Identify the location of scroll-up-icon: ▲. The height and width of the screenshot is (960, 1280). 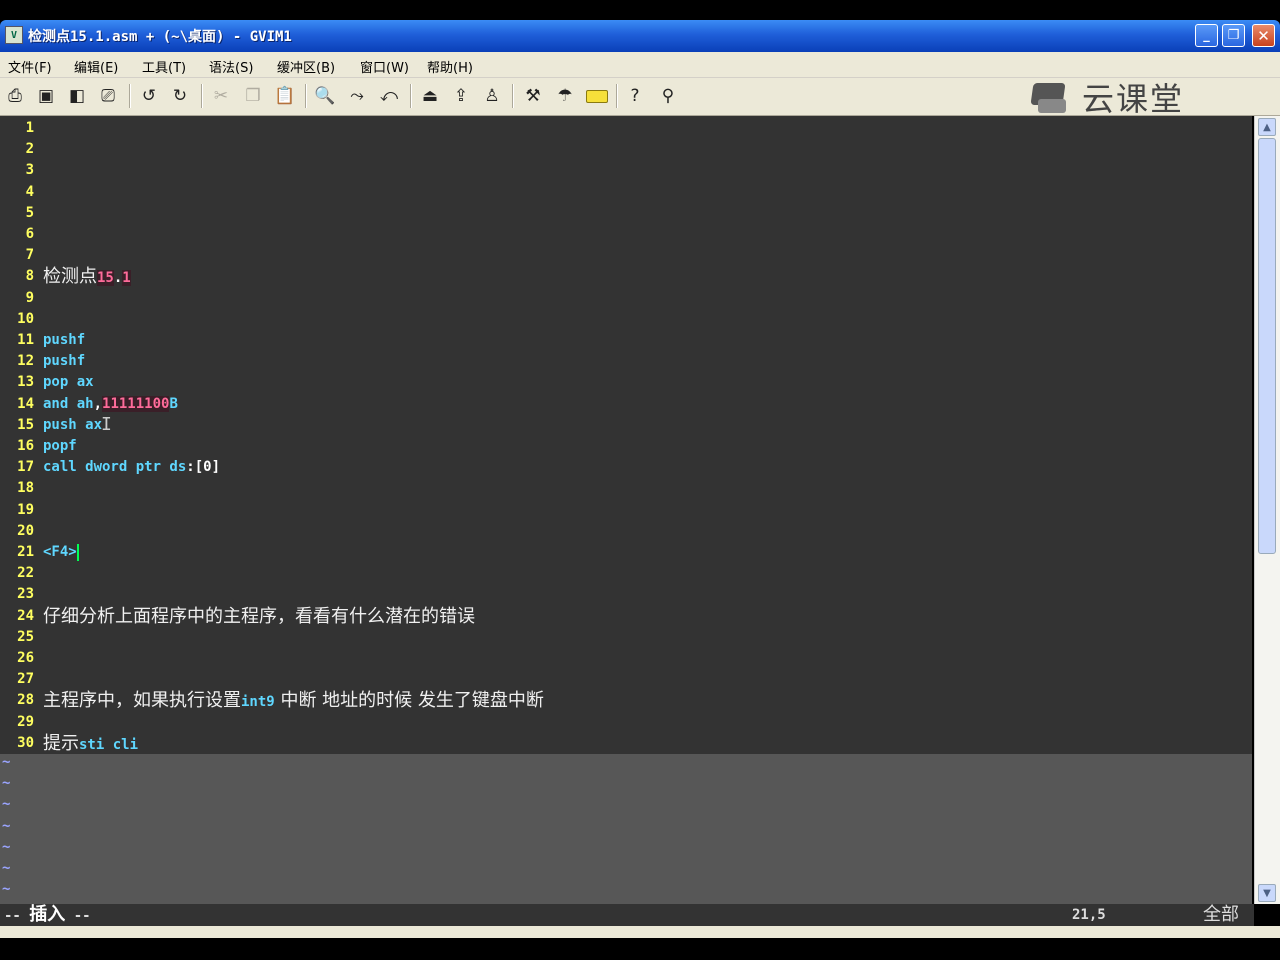
(1267, 127).